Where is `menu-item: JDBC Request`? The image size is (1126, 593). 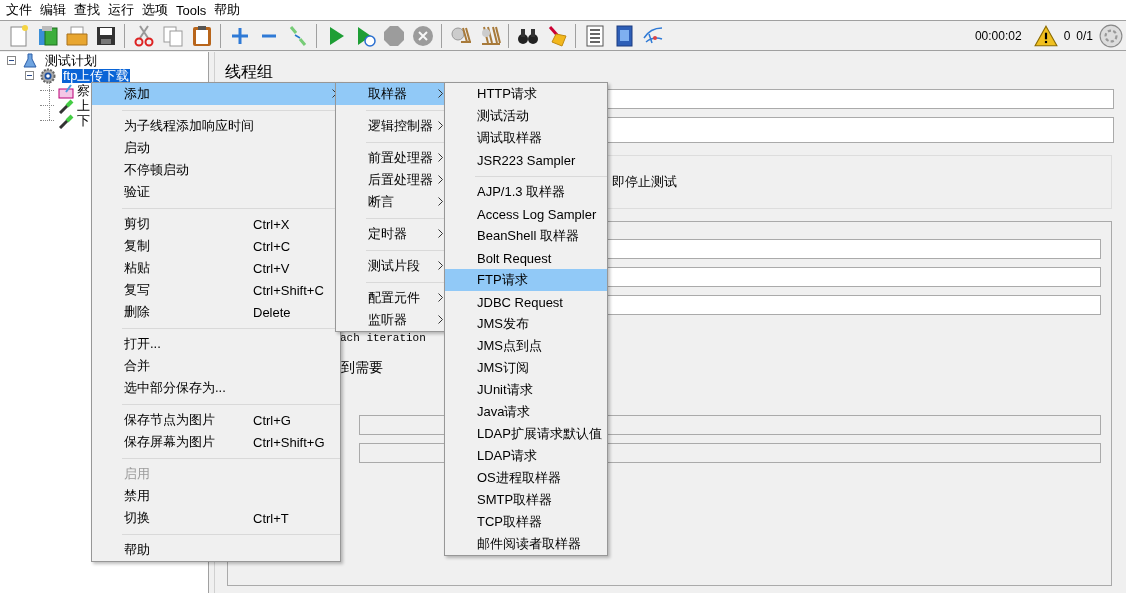 menu-item: JDBC Request is located at coordinates (526, 302).